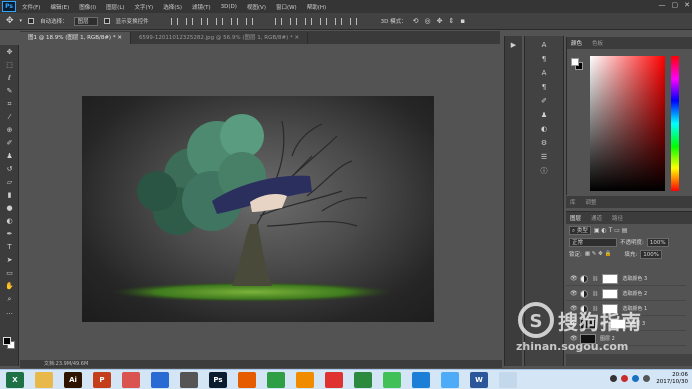 Image resolution: width=692 pixels, height=389 pixels. What do you see at coordinates (334, 379) in the screenshot?
I see `chrome-icon` at bounding box center [334, 379].